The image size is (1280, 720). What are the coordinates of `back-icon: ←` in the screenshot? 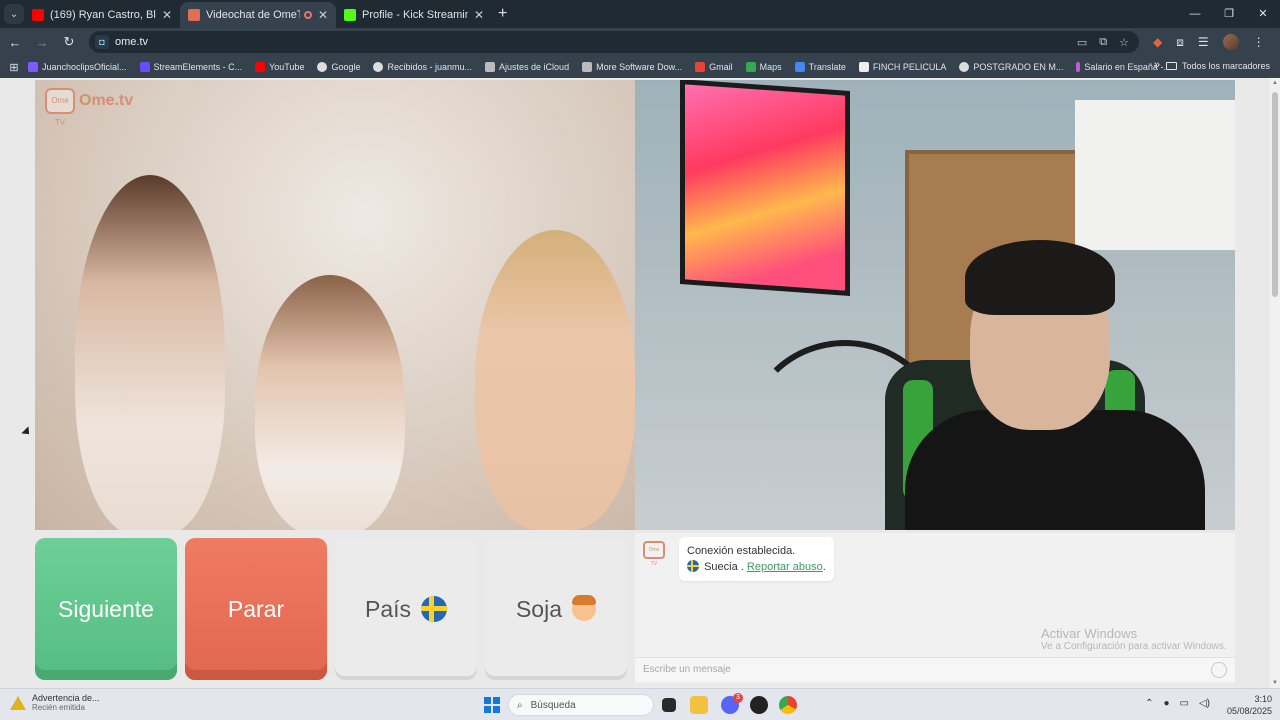 It's located at (15, 42).